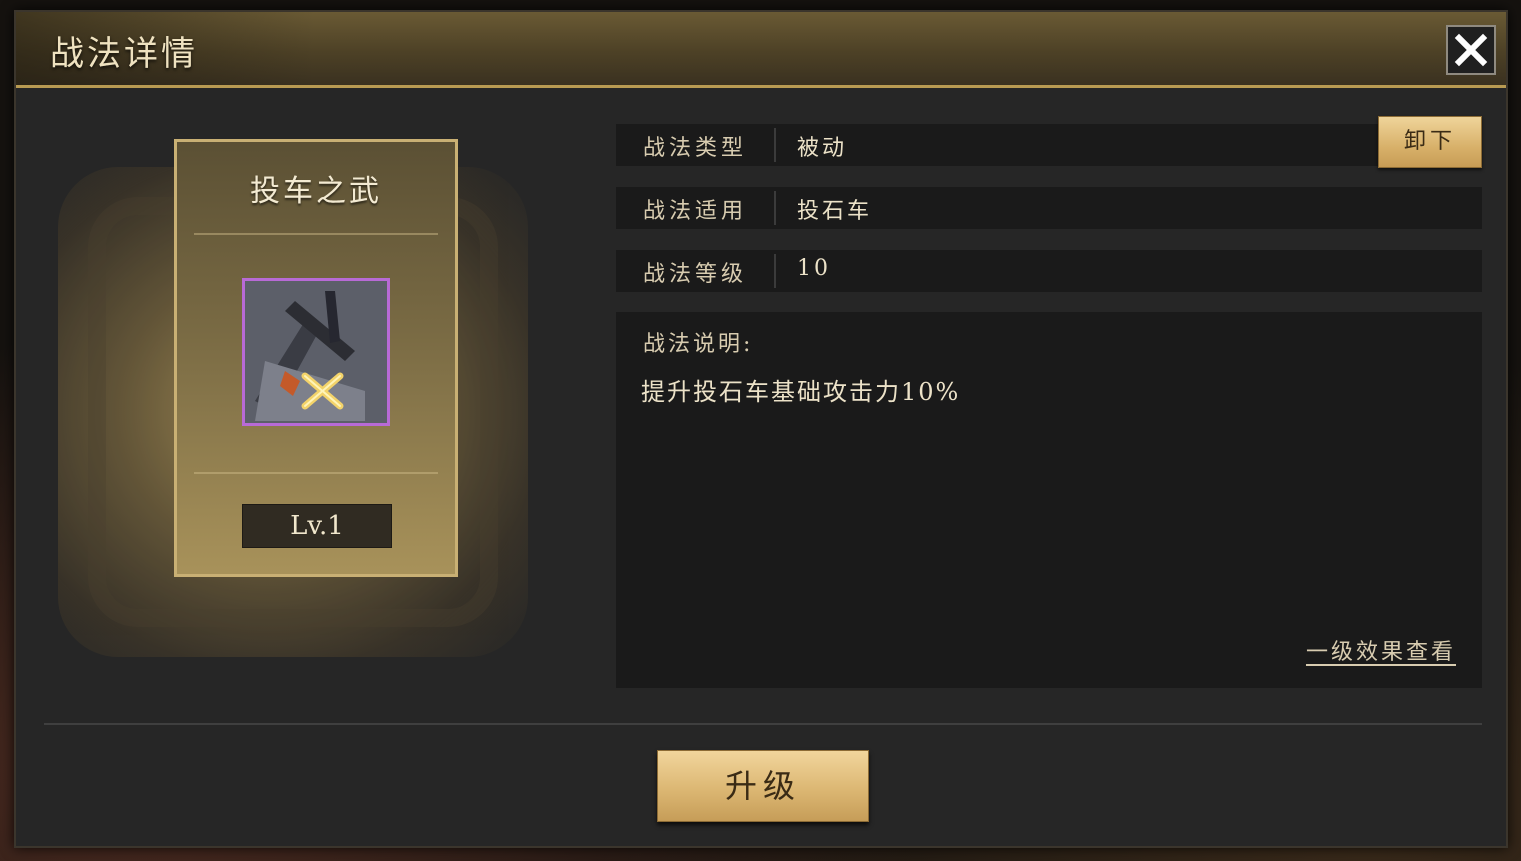  Describe the element at coordinates (695, 148) in the screenshot. I see `type-label: 战法类型` at that location.